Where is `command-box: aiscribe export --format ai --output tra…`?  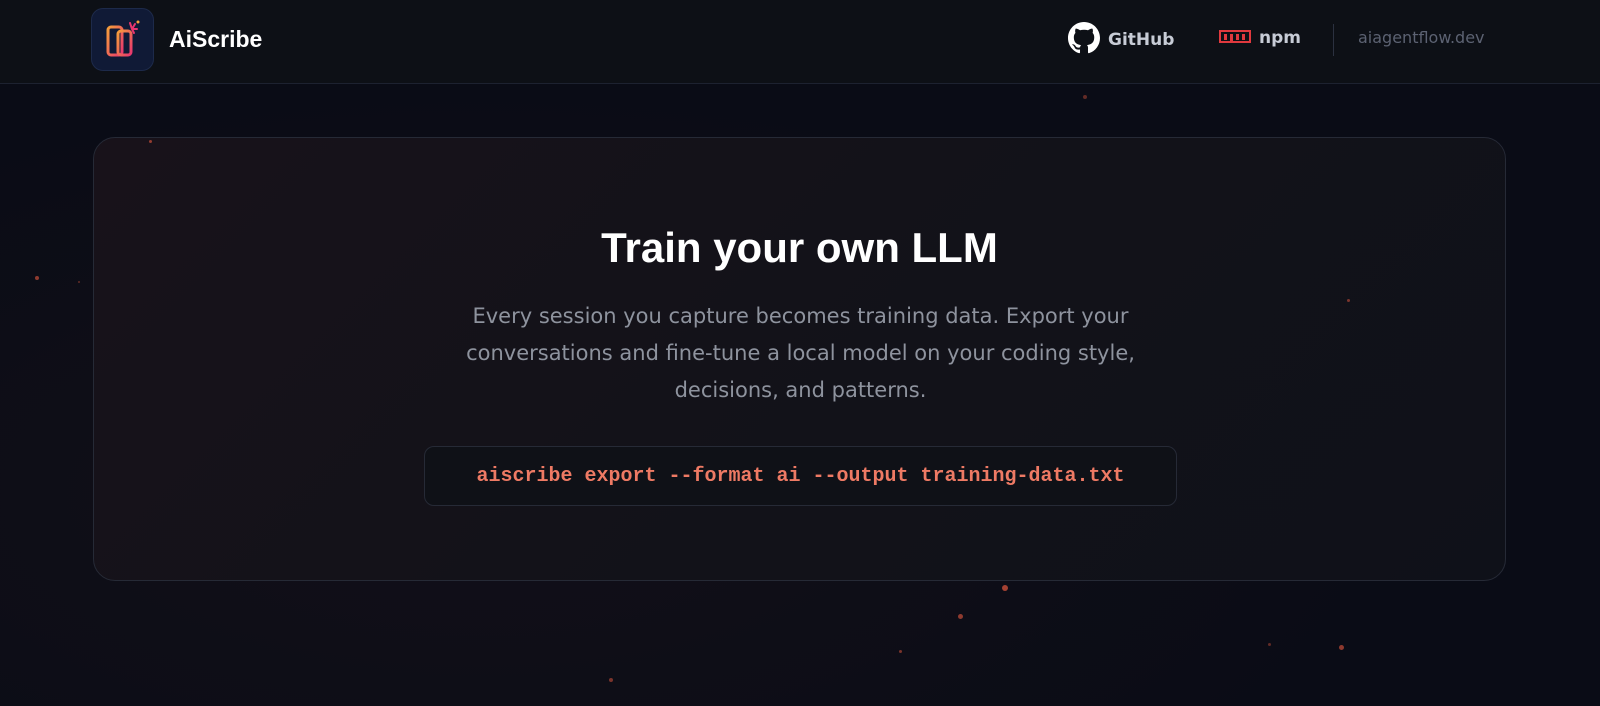
command-box: aiscribe export --format ai --output tra… is located at coordinates (800, 476).